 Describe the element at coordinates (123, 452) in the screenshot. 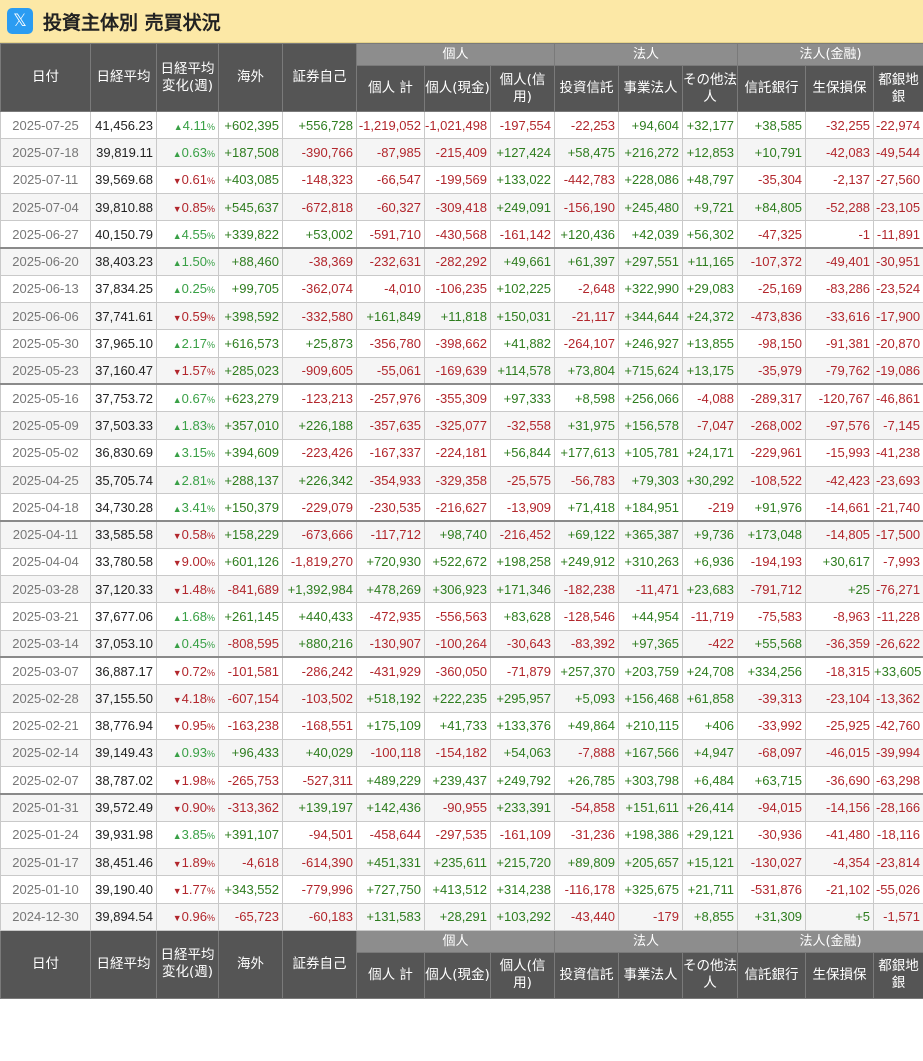

I see `nikkei-cell: 36,830.69` at that location.